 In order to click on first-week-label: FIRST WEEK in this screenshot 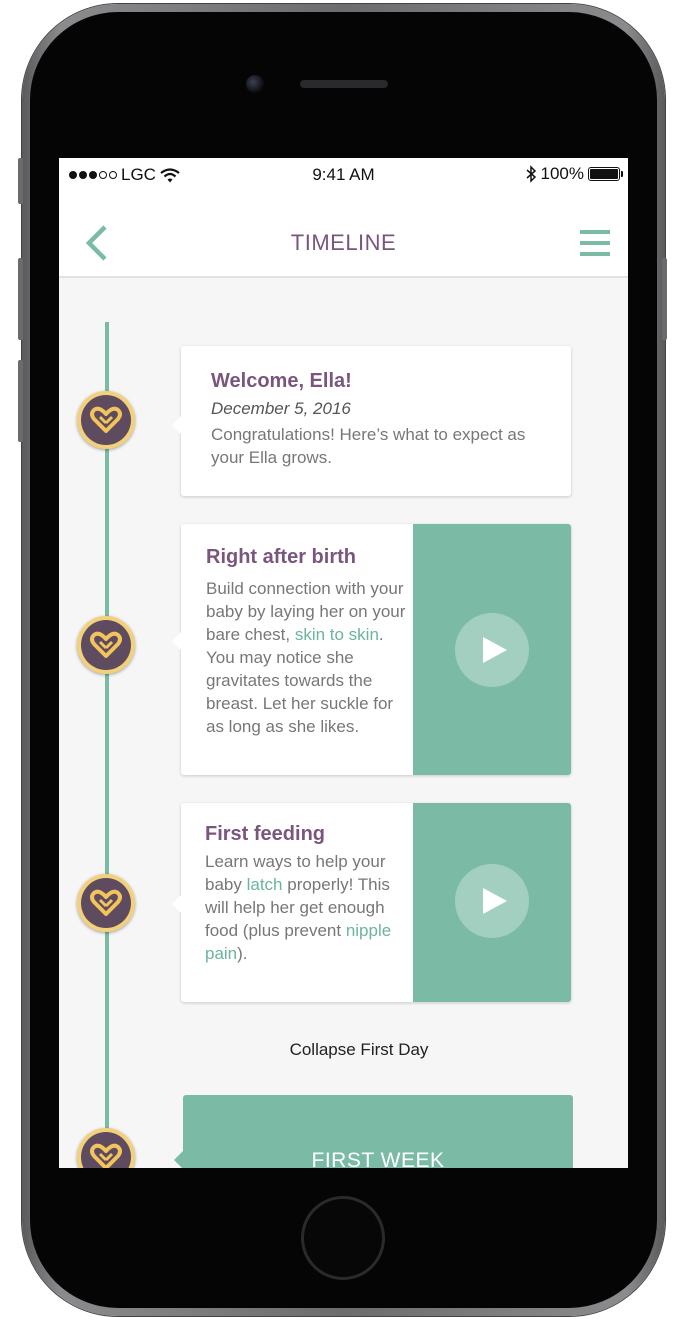, I will do `click(378, 1158)`.